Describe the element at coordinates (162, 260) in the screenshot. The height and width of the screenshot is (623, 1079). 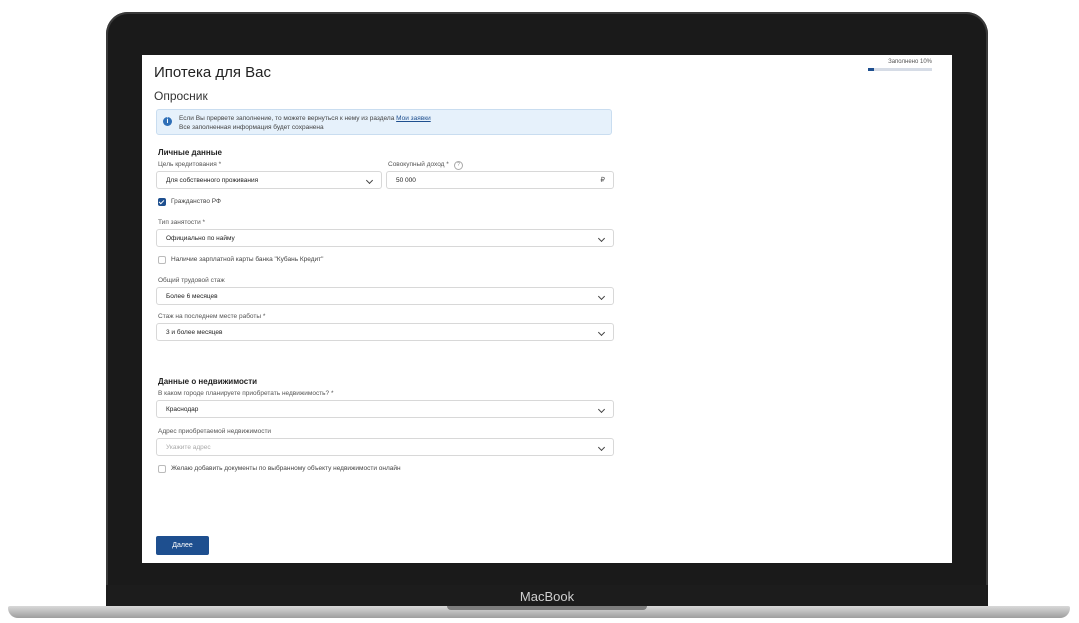
I see `salary-card-checkbox` at that location.